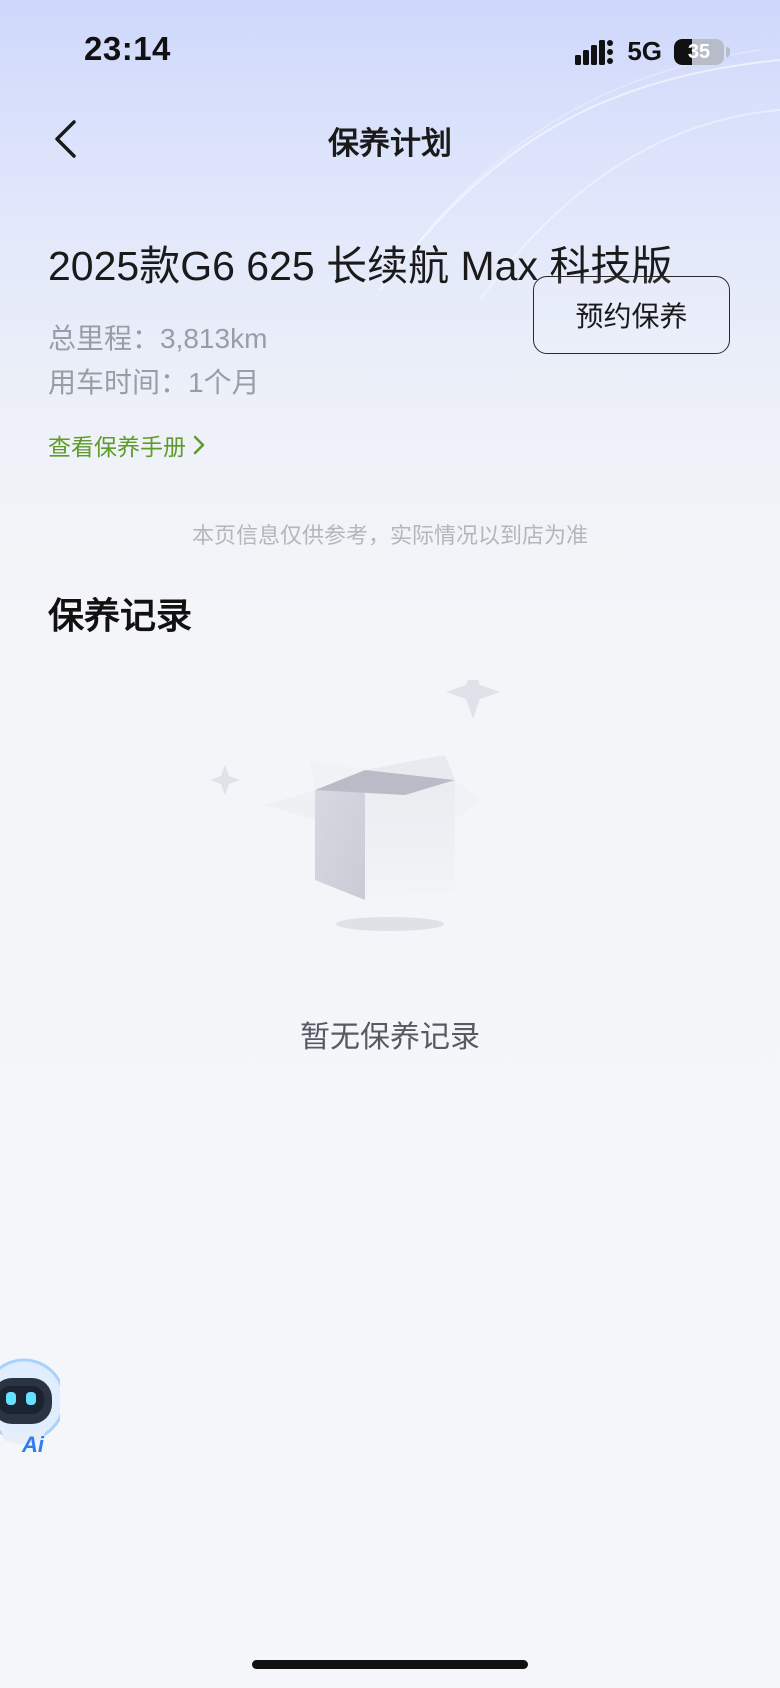 This screenshot has width=780, height=1688. I want to click on status-time: 23:14, so click(127, 48).